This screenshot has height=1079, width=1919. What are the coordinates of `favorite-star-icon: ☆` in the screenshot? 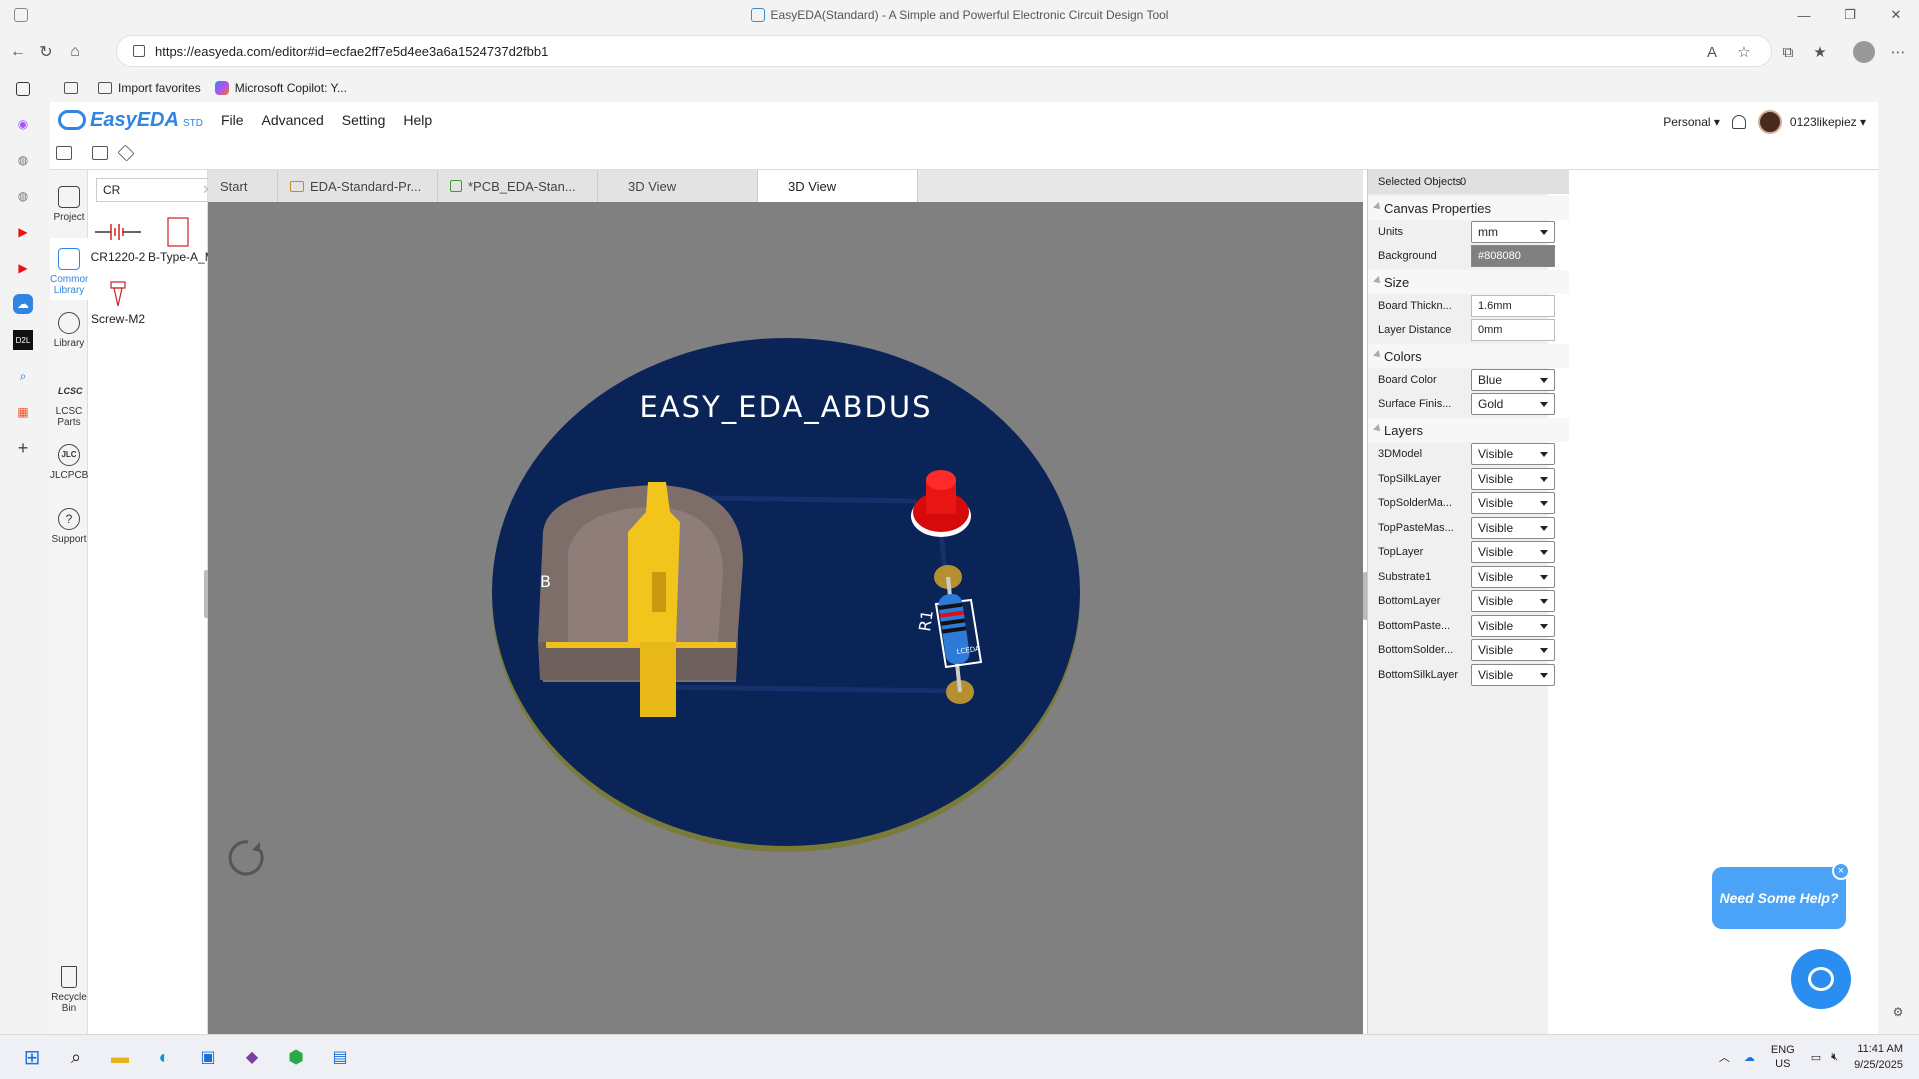 It's located at (1744, 52).